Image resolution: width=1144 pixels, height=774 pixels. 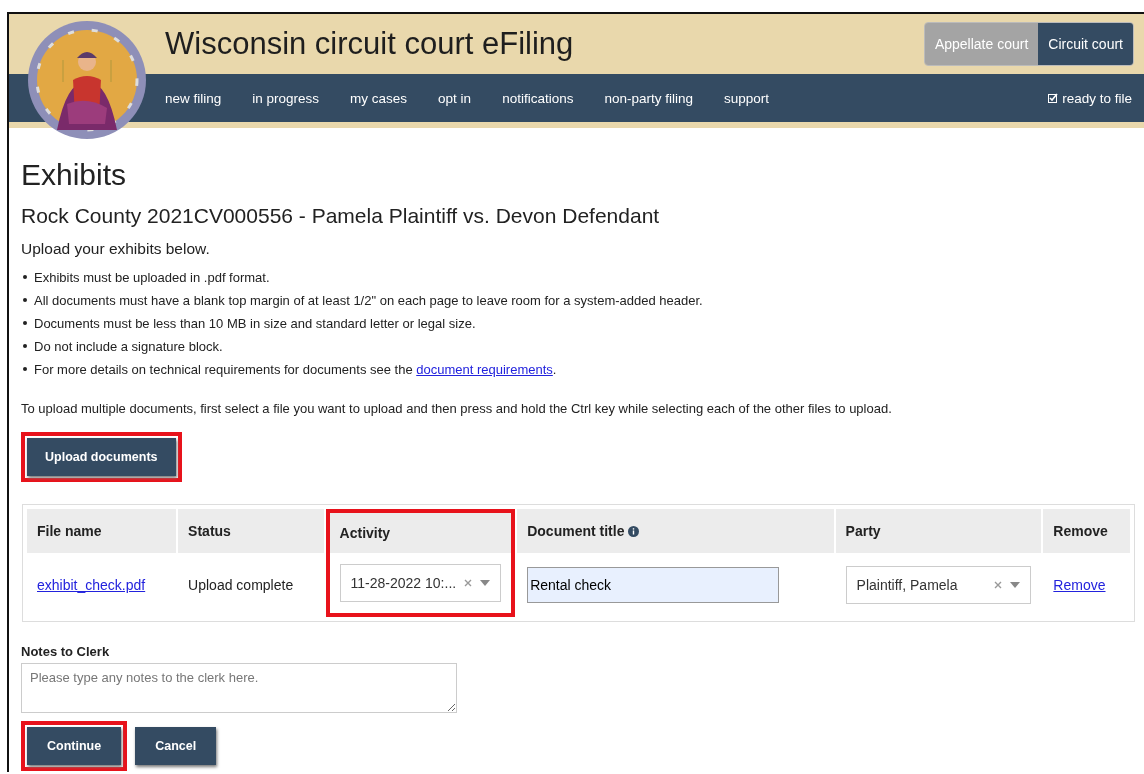 I want to click on page-title: Exhibits, so click(x=74, y=175).